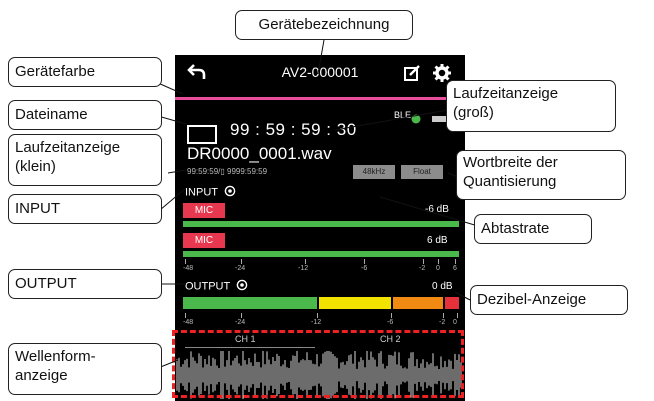 The image size is (654, 401). Describe the element at coordinates (541, 175) in the screenshot. I see `callout-wortbreite: Wortbreite der Quantisierung` at that location.